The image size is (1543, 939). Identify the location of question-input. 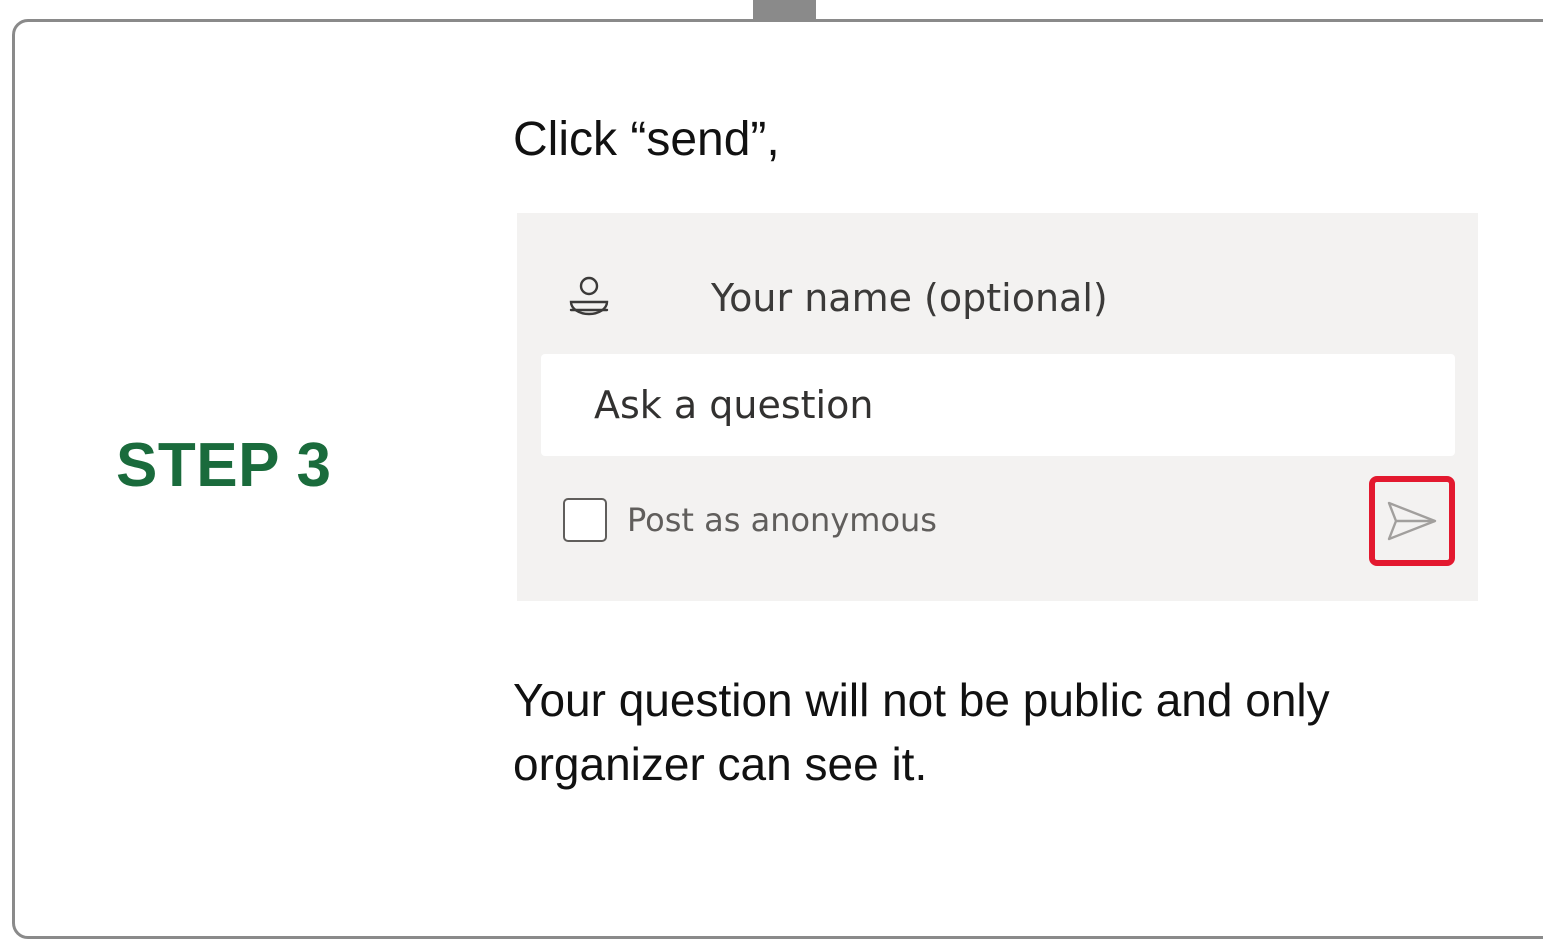
(998, 405).